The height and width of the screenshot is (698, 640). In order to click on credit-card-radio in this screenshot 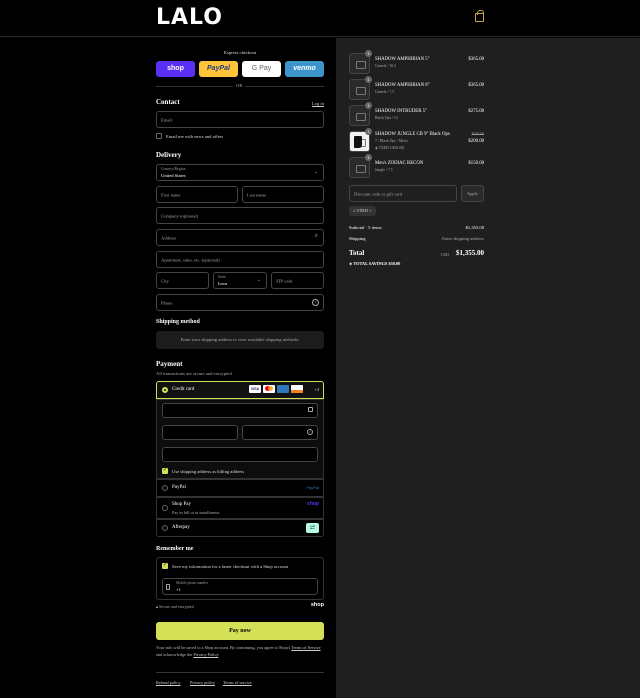, I will do `click(165, 390)`.